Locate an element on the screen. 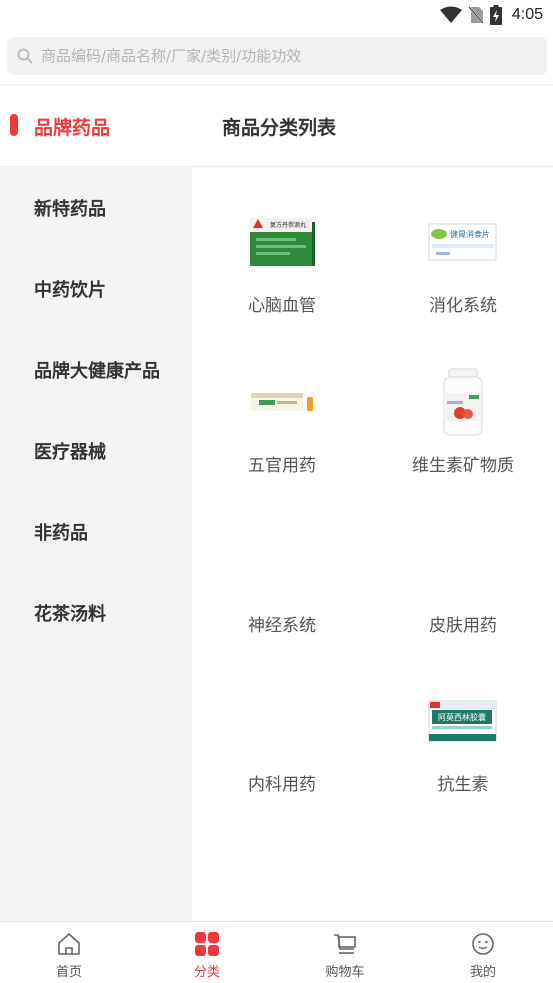 Image resolution: width=553 pixels, height=983 pixels. search-icon is located at coordinates (25, 56).